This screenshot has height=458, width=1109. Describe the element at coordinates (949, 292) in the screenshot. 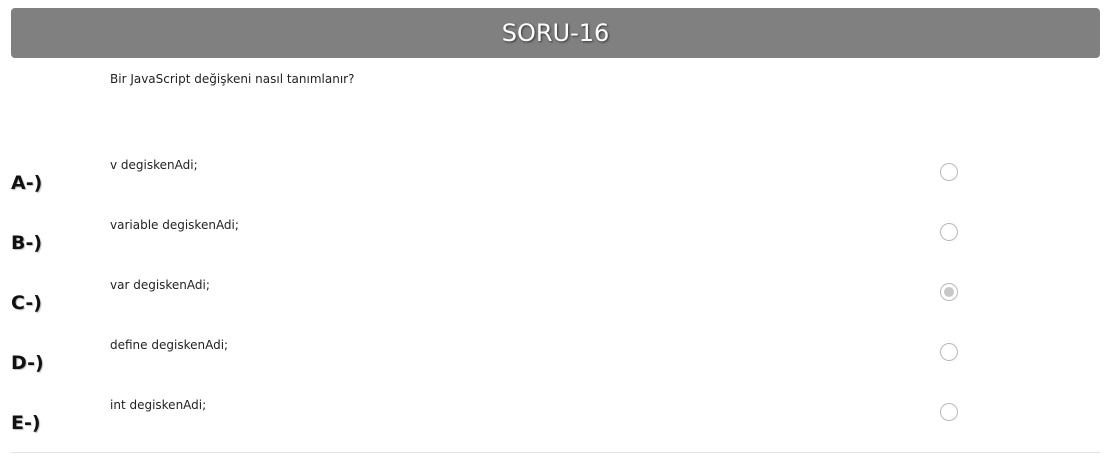

I see `option-c-radio` at that location.